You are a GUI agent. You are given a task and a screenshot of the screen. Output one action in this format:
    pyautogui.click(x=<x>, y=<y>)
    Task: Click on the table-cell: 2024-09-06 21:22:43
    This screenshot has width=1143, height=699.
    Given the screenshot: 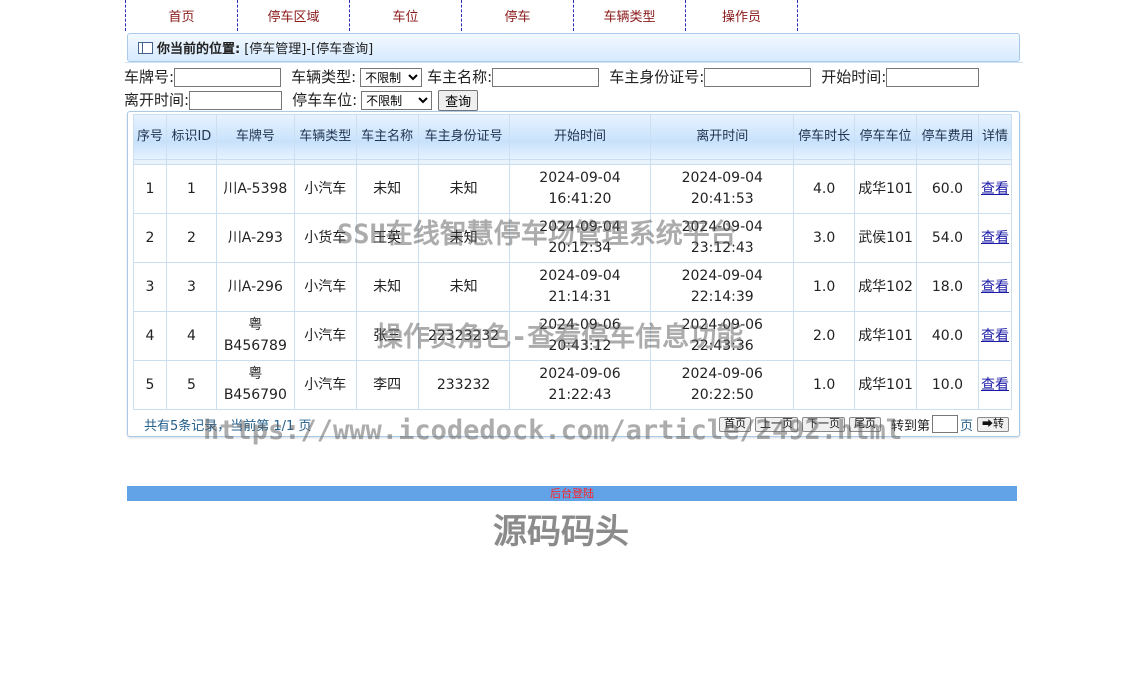 What is the action you would take?
    pyautogui.click(x=580, y=385)
    